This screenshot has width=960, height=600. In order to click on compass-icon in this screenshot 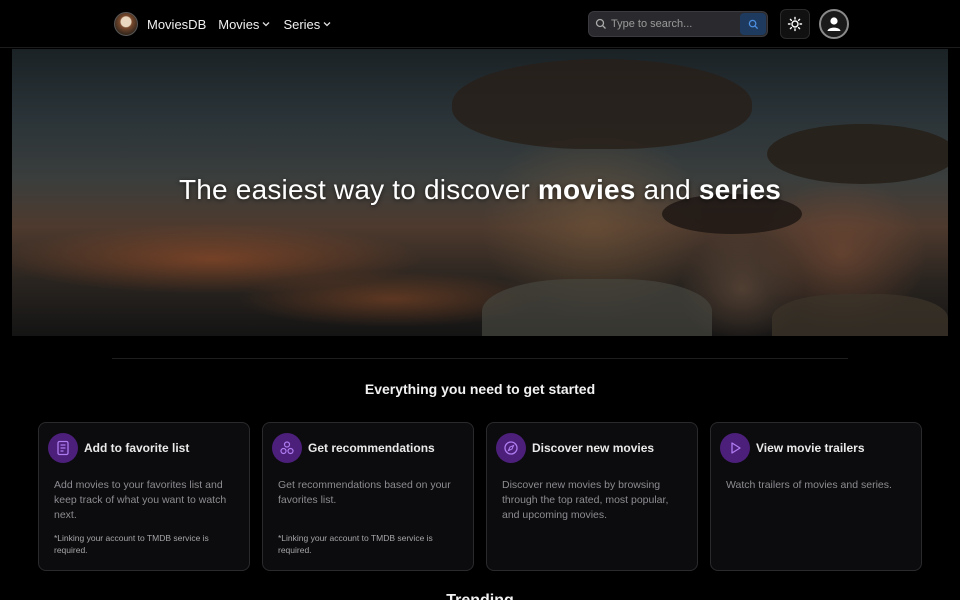, I will do `click(511, 448)`.